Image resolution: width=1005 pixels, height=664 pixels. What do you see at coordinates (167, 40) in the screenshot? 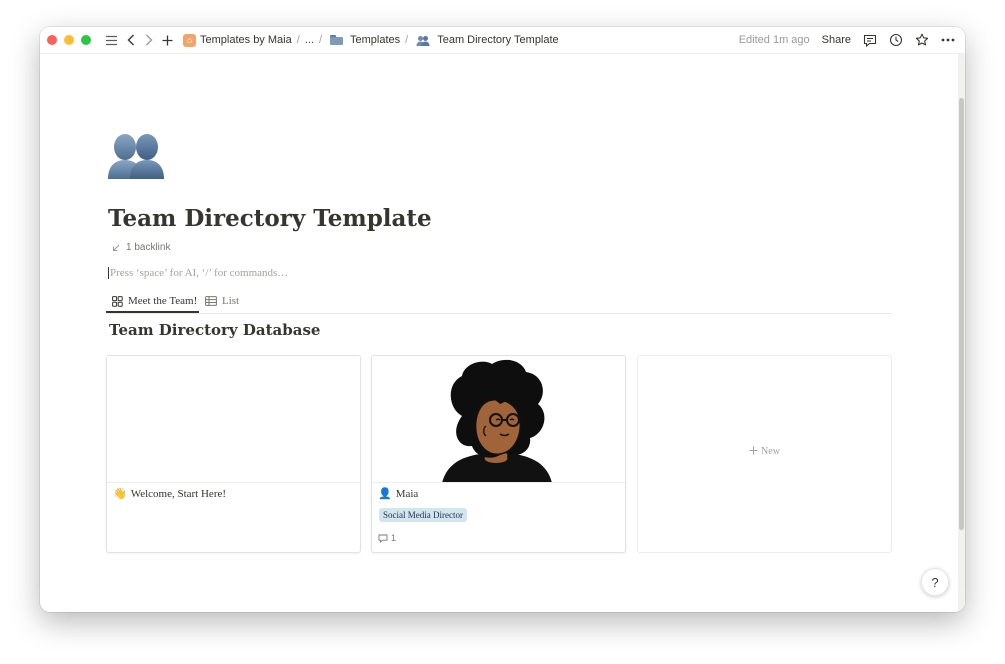
I see `new-page-plus-icon` at bounding box center [167, 40].